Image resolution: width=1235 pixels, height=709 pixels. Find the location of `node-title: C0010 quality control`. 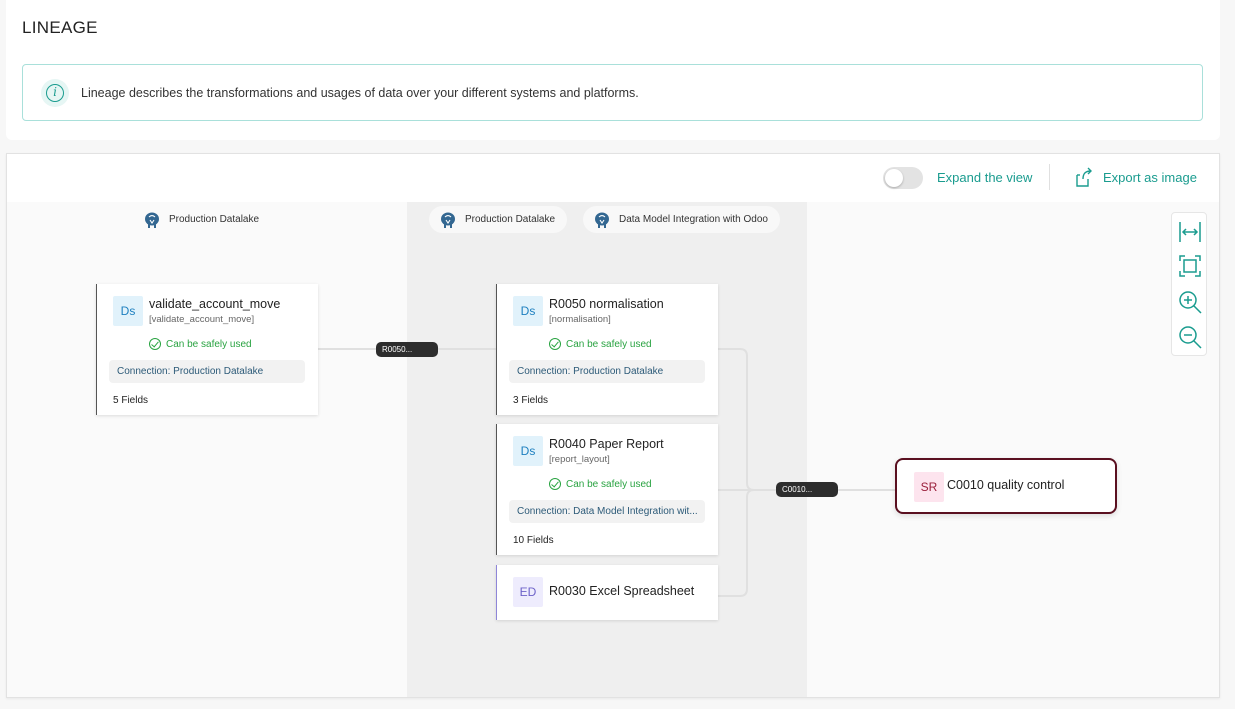

node-title: C0010 quality control is located at coordinates (1006, 485).